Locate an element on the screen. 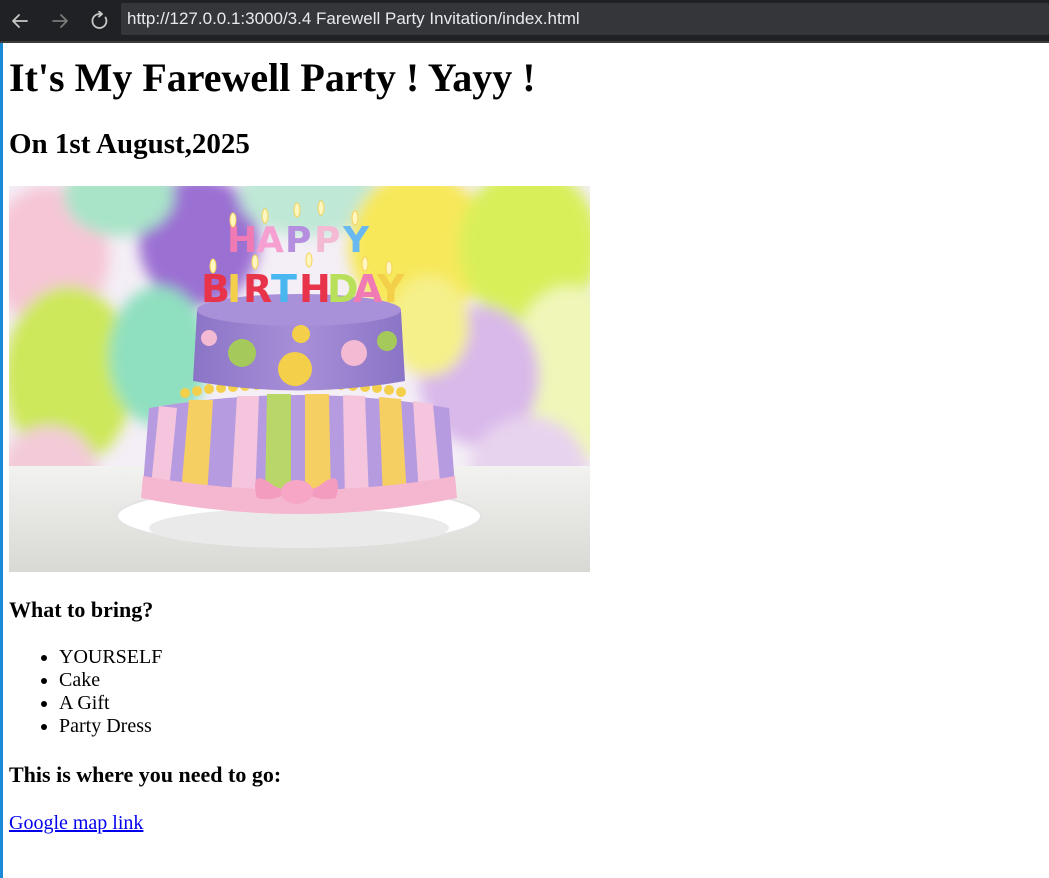  reload-icon is located at coordinates (99, 19).